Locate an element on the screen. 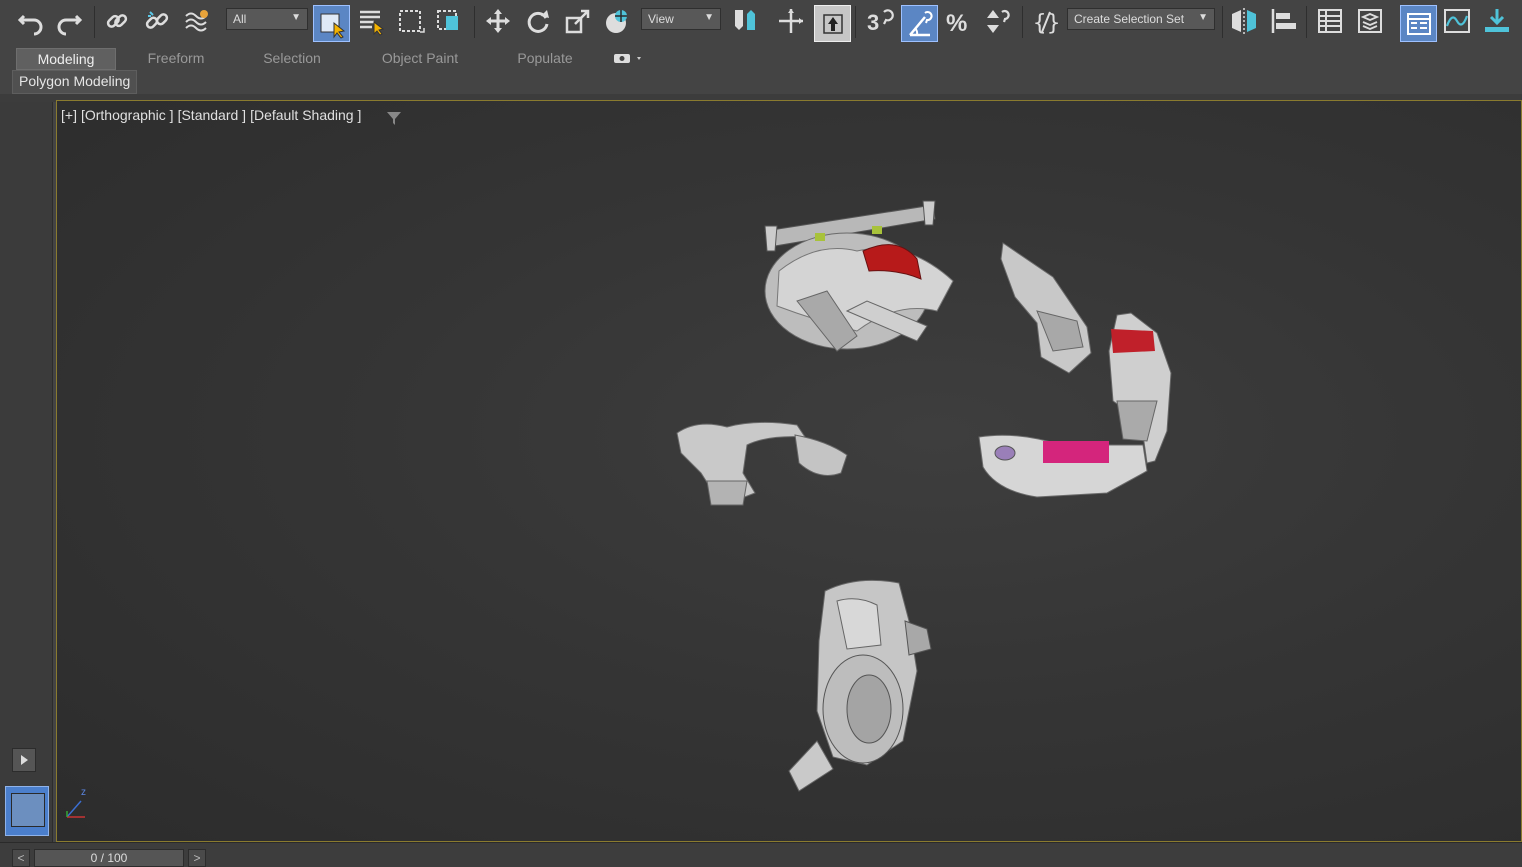  curve-editor-icon is located at coordinates (1457, 21).